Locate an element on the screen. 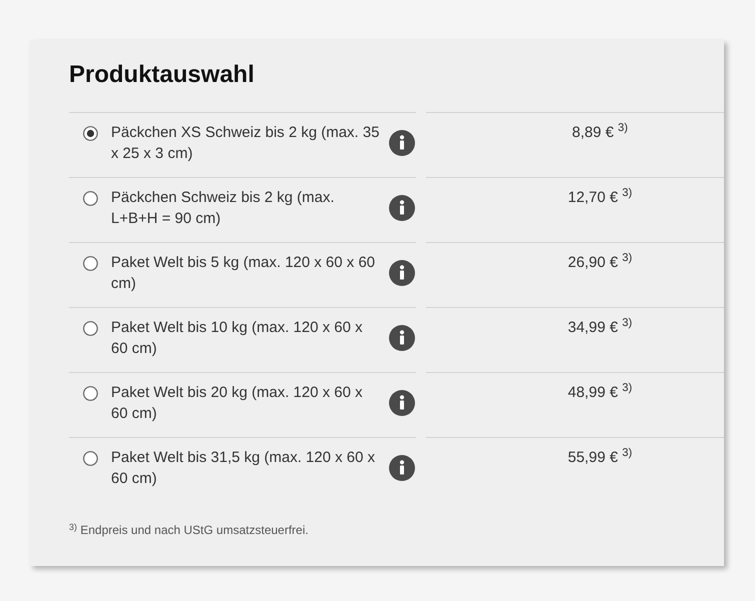 Image resolution: width=755 pixels, height=601 pixels. product-name: Paket Welt bis 10 kg (max. 120 x 60 x 60 cm) is located at coordinates (237, 338).